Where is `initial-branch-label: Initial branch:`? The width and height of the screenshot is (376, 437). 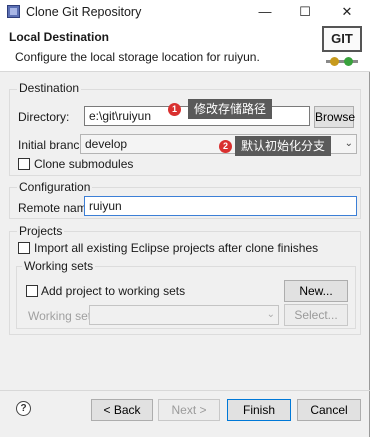 initial-branch-label: Initial branch: is located at coordinates (54, 145).